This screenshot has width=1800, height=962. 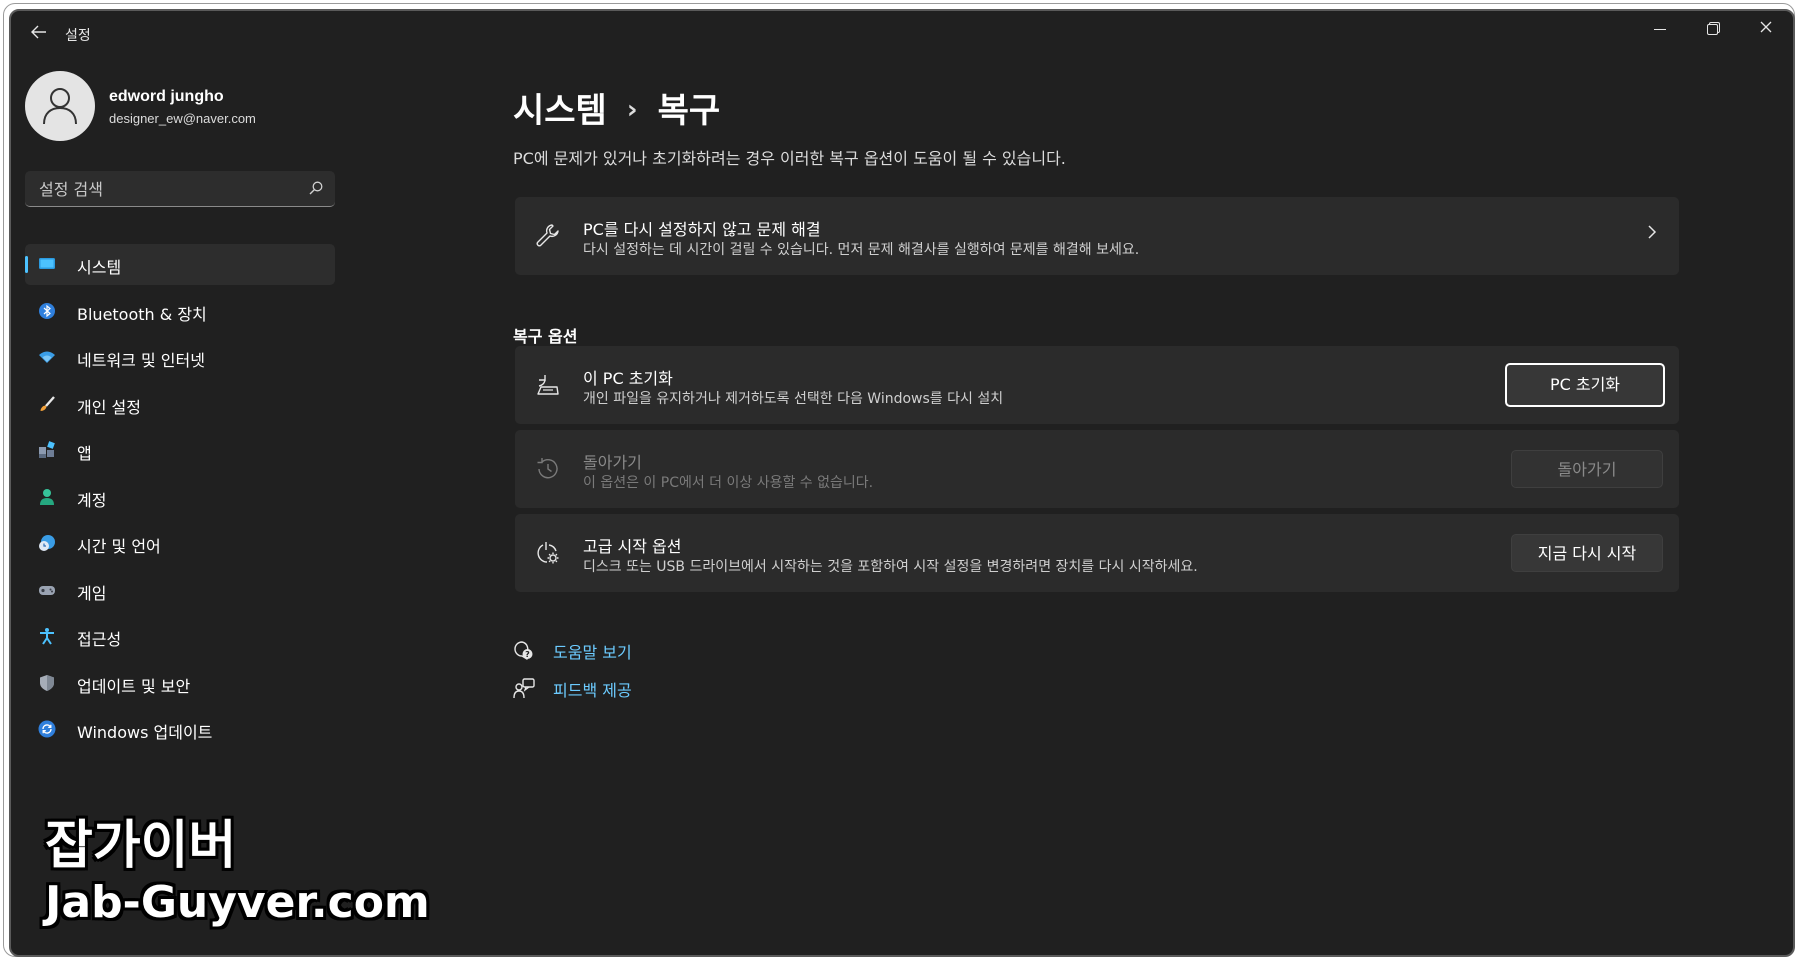 What do you see at coordinates (109, 407) in the screenshot?
I see `sidebar-item-label: 개인 설정` at bounding box center [109, 407].